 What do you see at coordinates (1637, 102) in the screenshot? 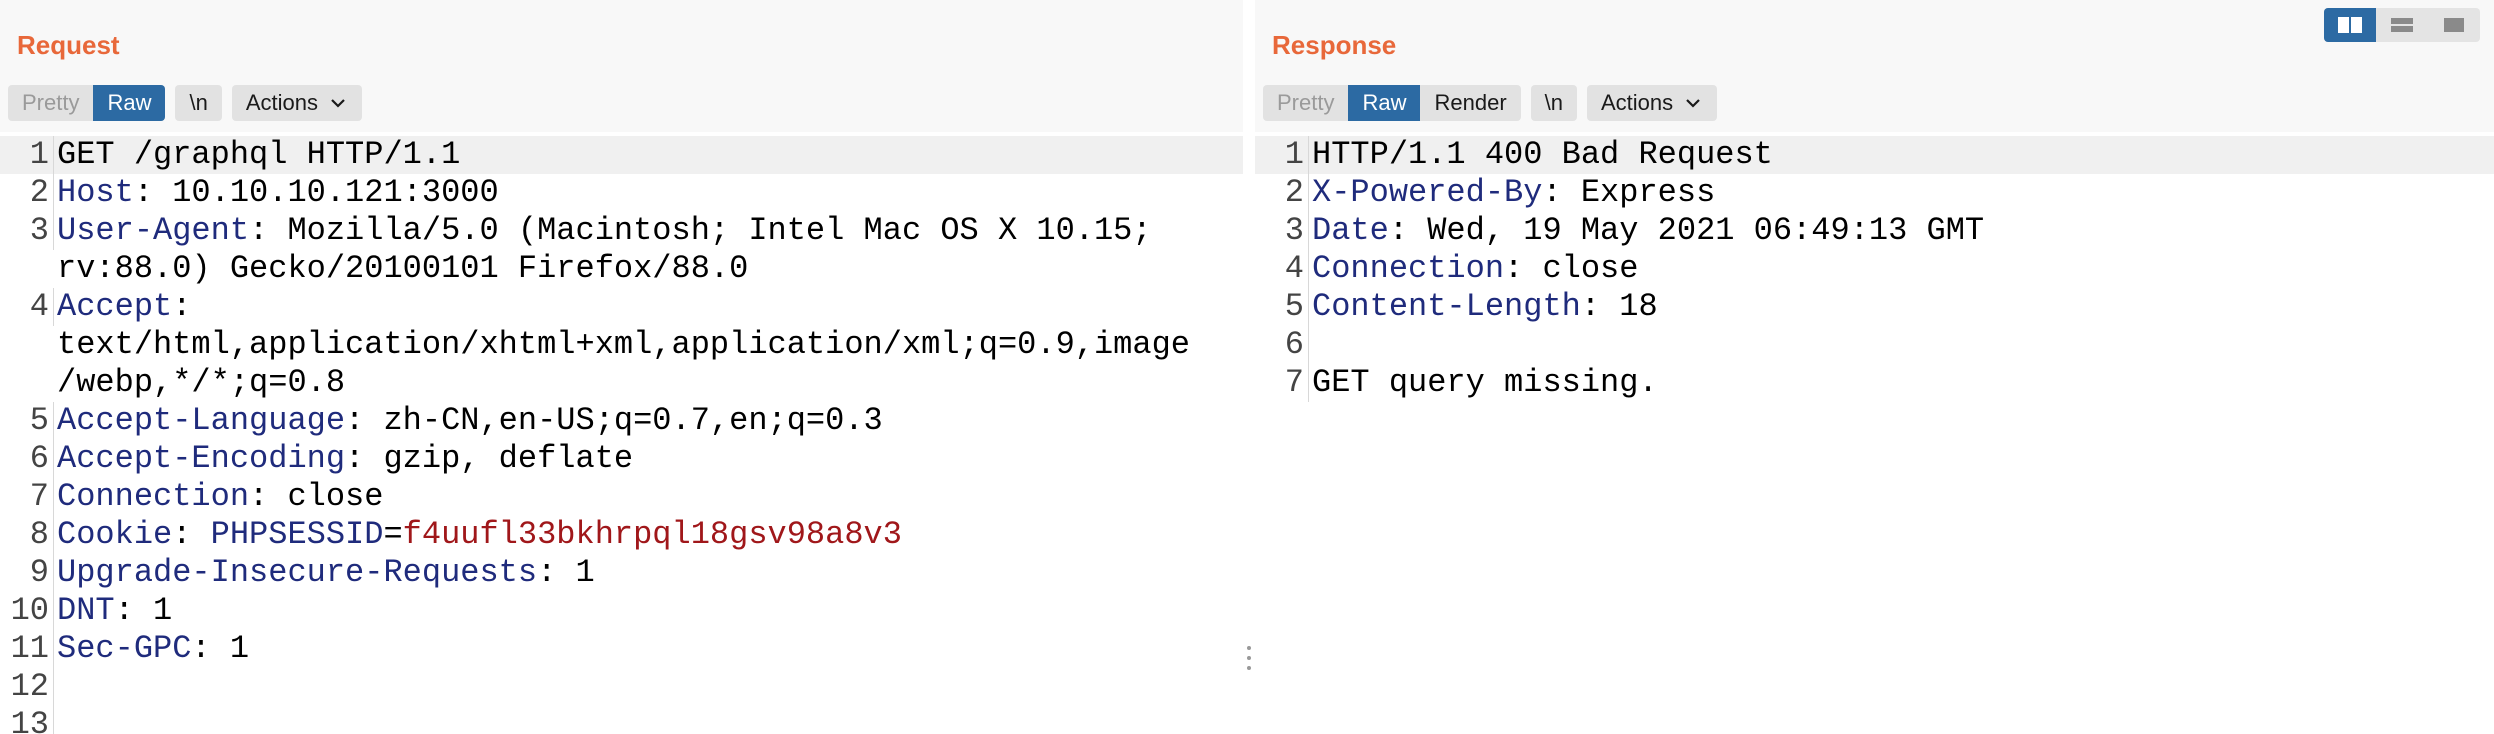
I see `response-actions-label: Actions` at bounding box center [1637, 102].